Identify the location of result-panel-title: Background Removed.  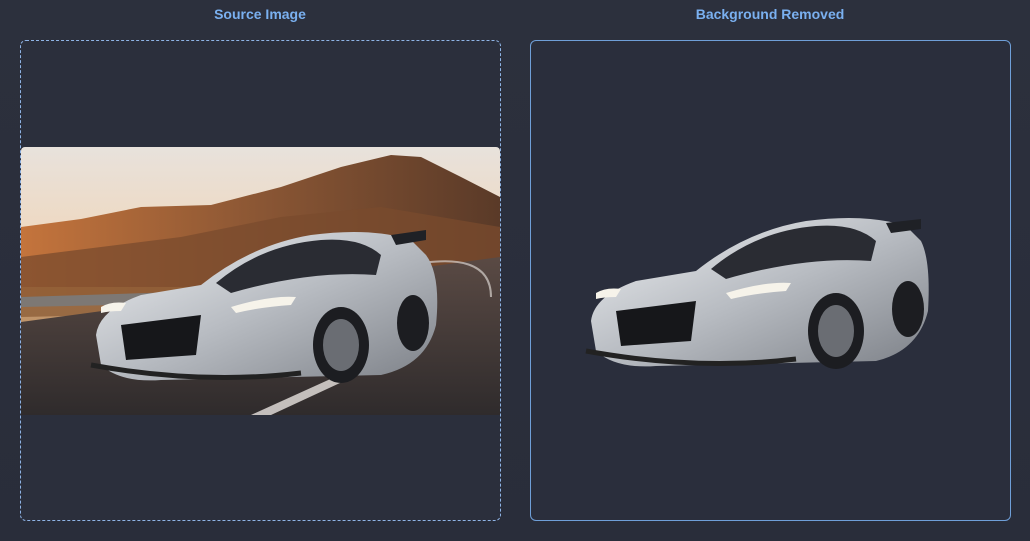
(770, 14).